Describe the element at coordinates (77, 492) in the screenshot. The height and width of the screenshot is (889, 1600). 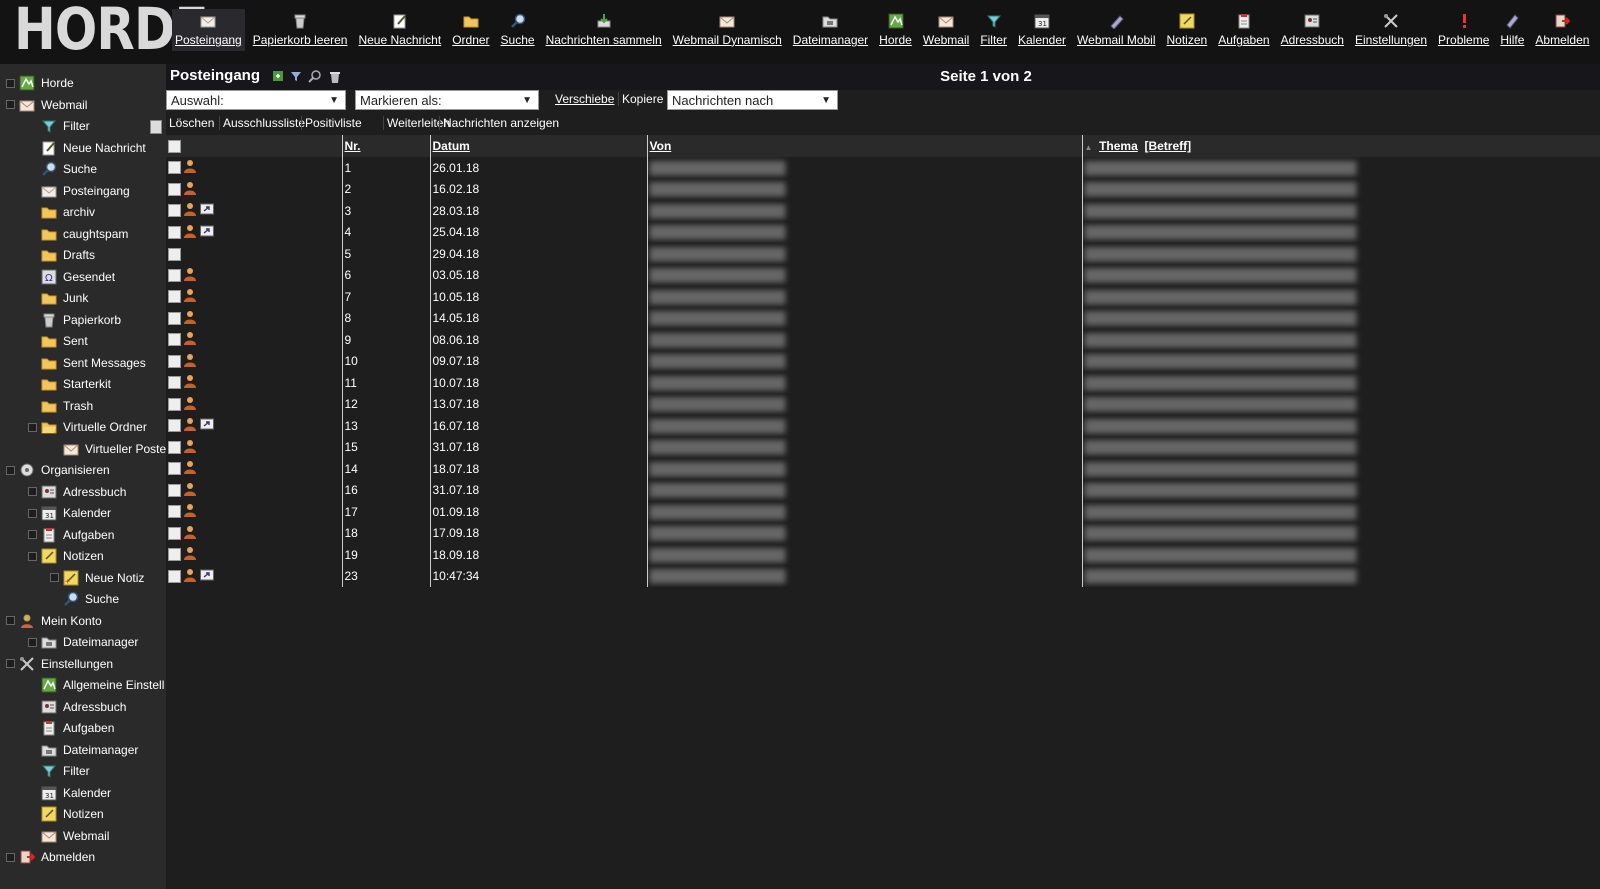
I see `sidebar-item-adressbuch: Adressbuch` at that location.